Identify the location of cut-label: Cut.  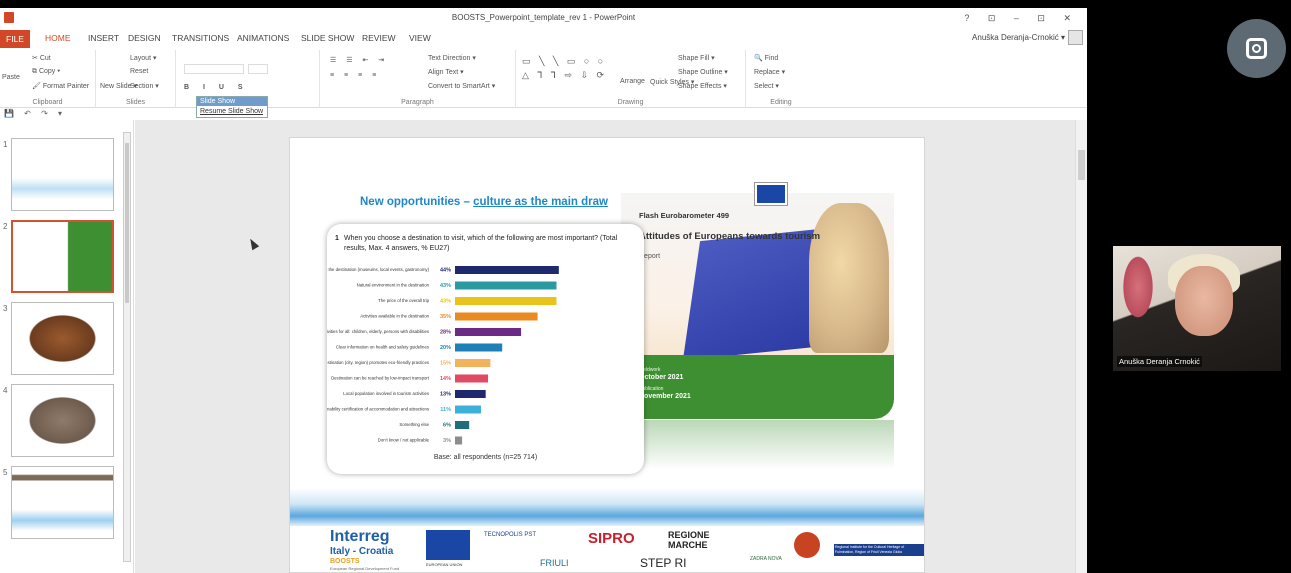
(45, 58).